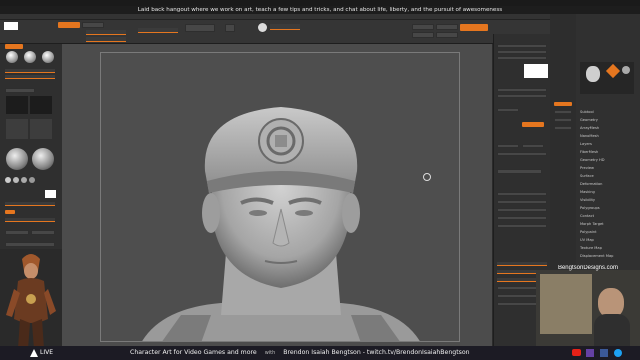 The width and height of the screenshot is (640, 360). What do you see at coordinates (566, 304) in the screenshot?
I see `wall-background` at bounding box center [566, 304].